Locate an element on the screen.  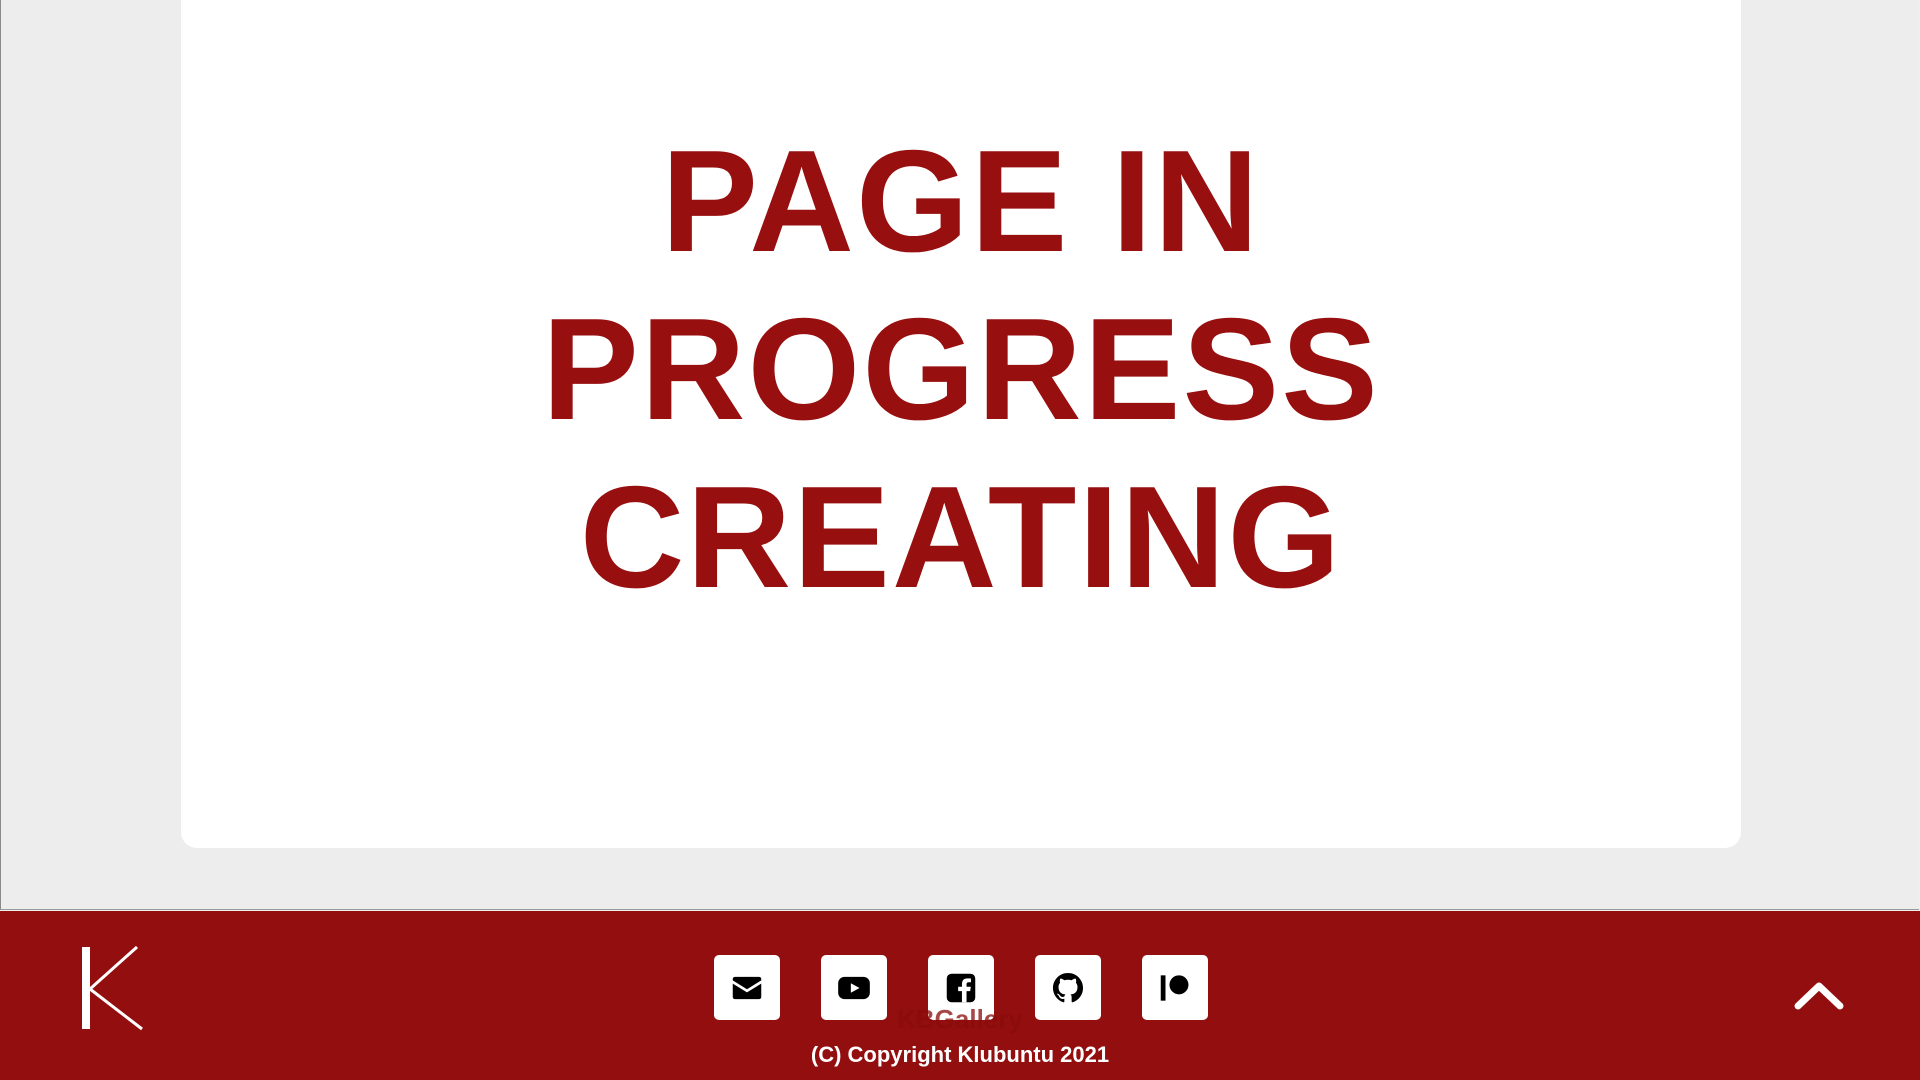
envelope-icon is located at coordinates (747, 987).